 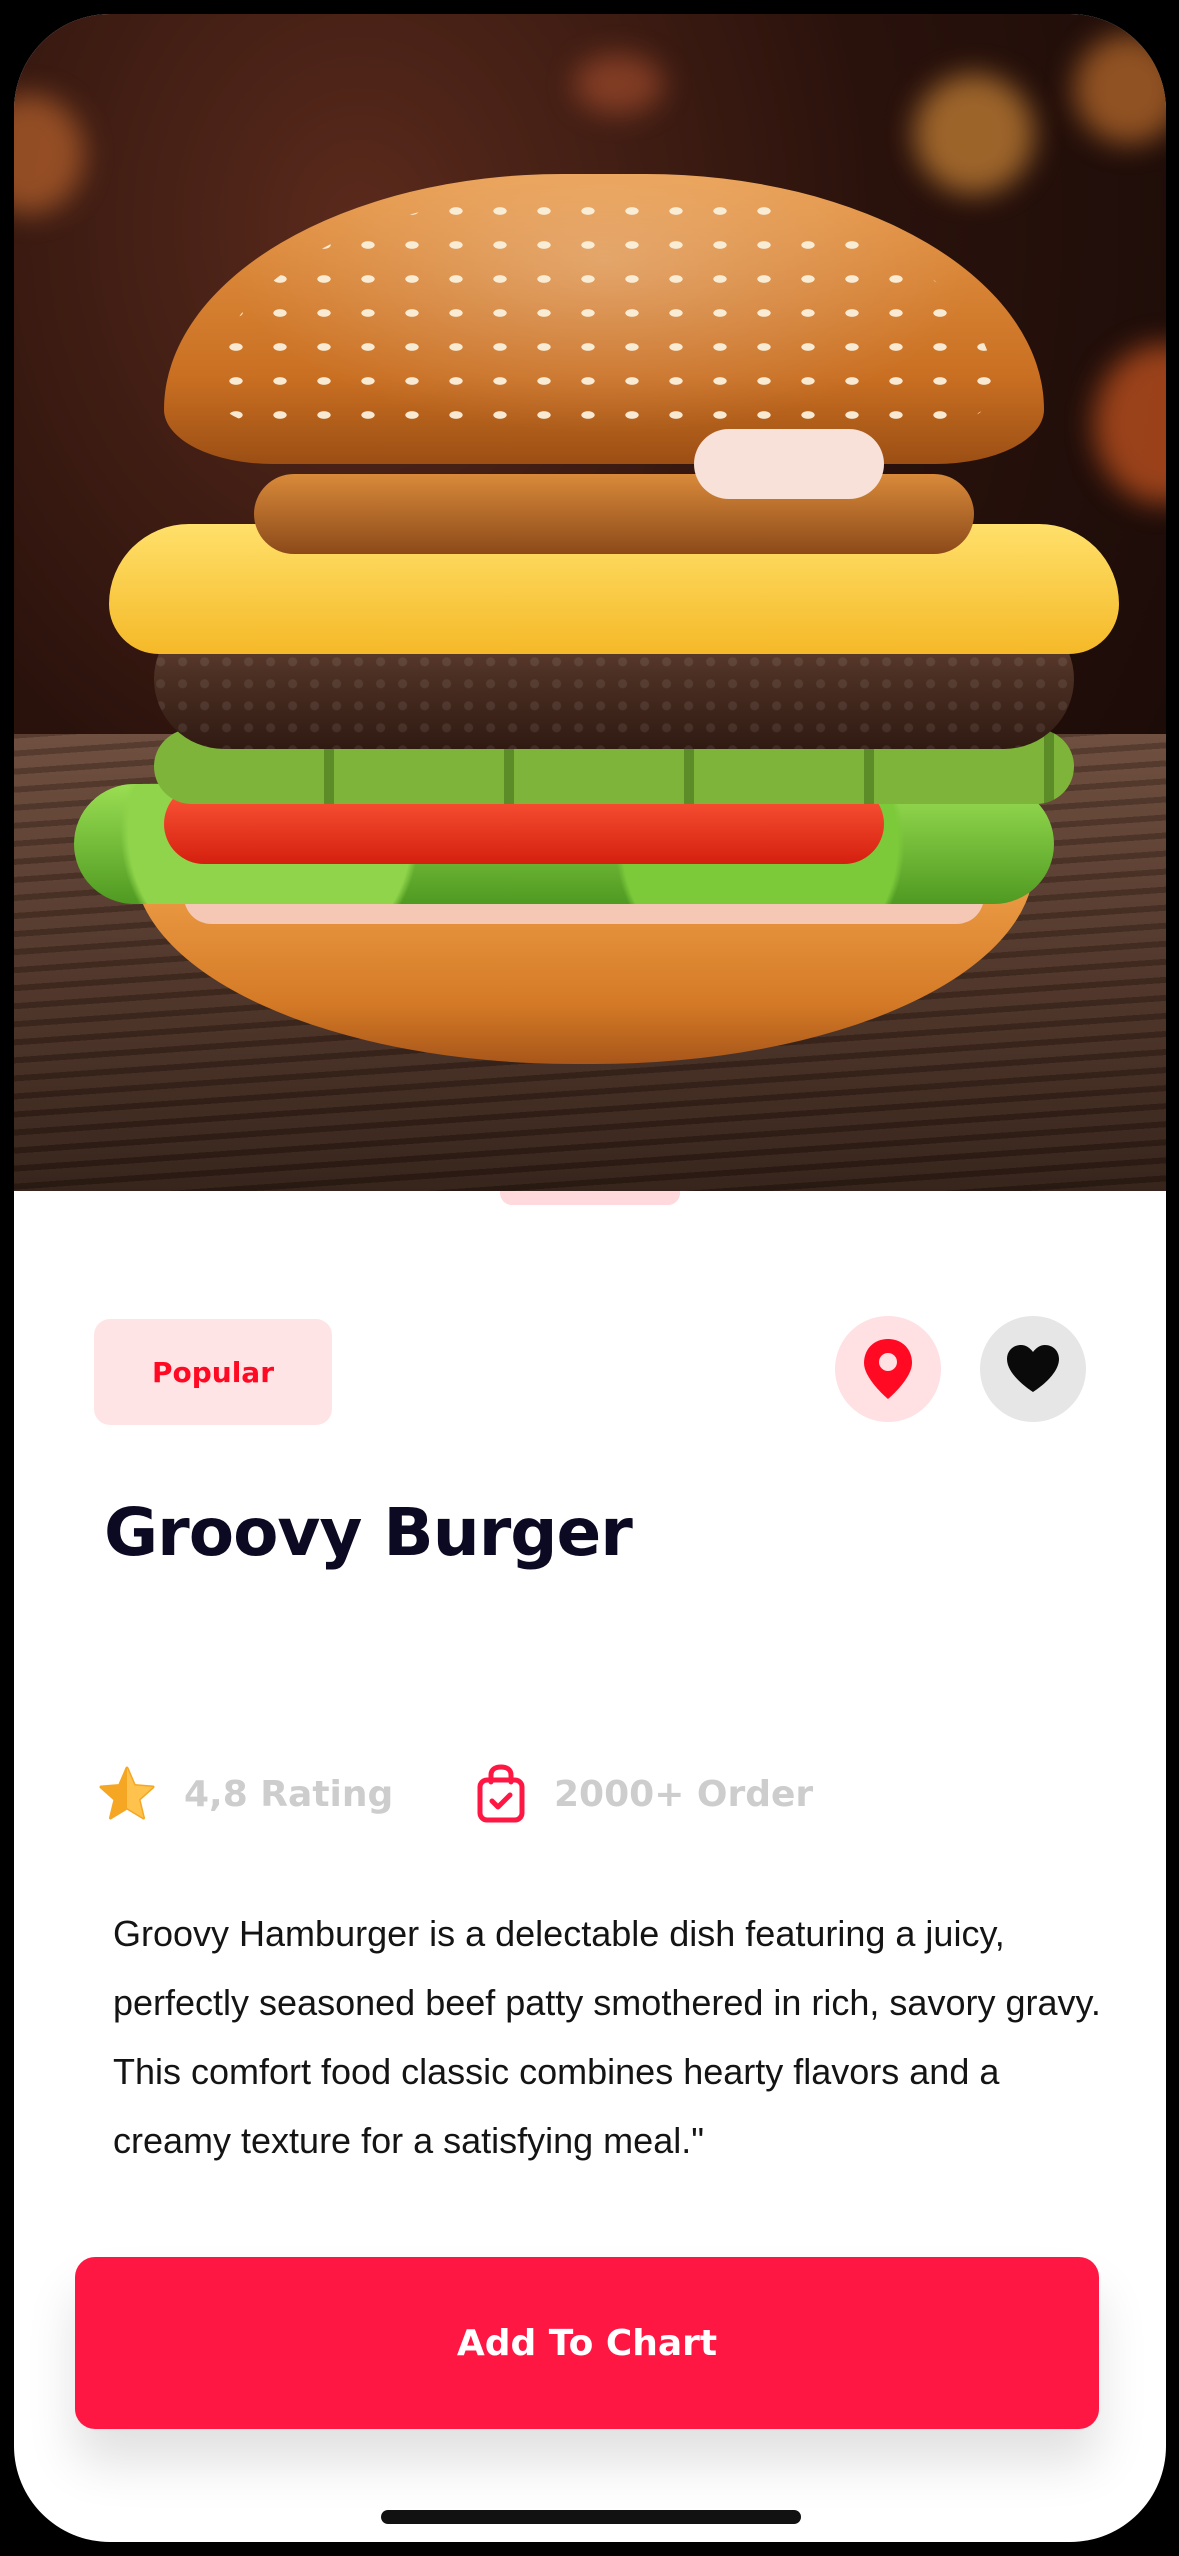 What do you see at coordinates (289, 1794) in the screenshot?
I see `rating-label: 4,8 Rating` at bounding box center [289, 1794].